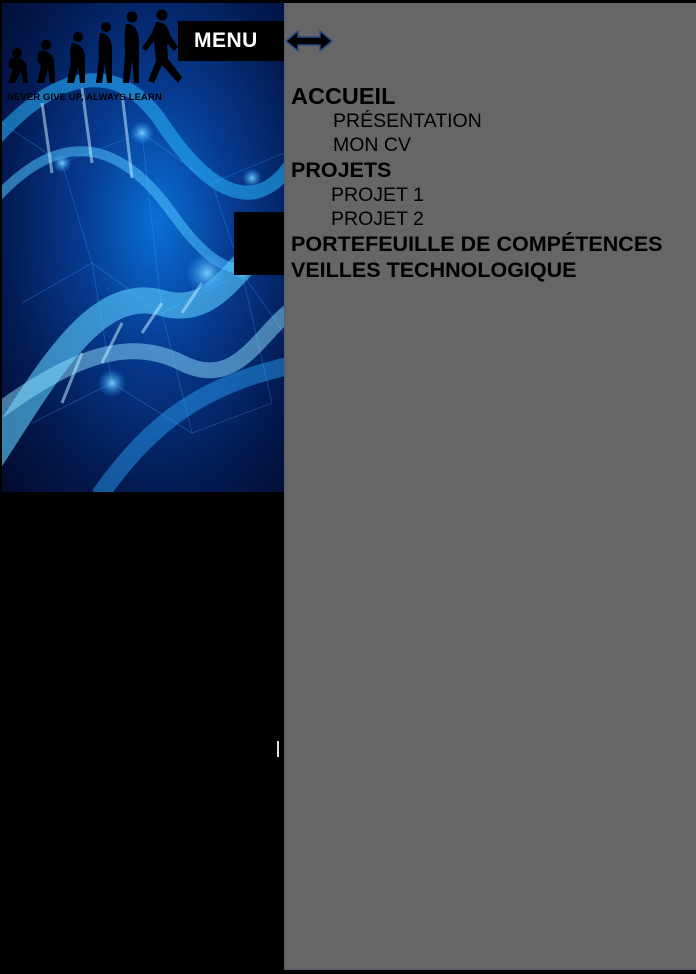 Image resolution: width=696 pixels, height=974 pixels. What do you see at coordinates (84, 97) in the screenshot?
I see `logo-tagline: NEVER GIVE UP, ALWAYS LEARN` at bounding box center [84, 97].